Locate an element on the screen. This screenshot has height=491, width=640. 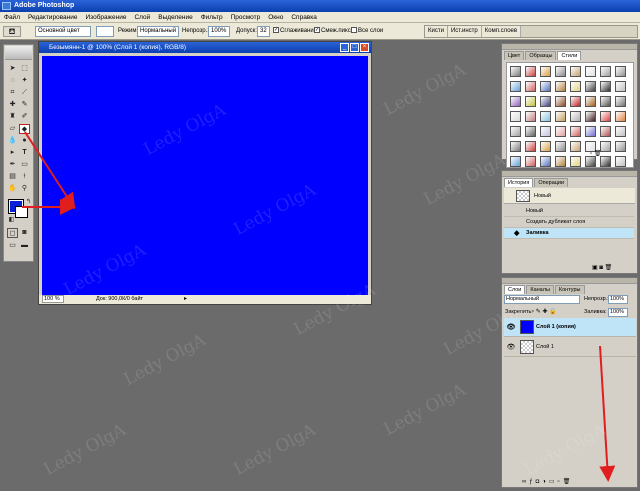
layer-row: 👁 Слой 1 is located at coordinates (570, 347).